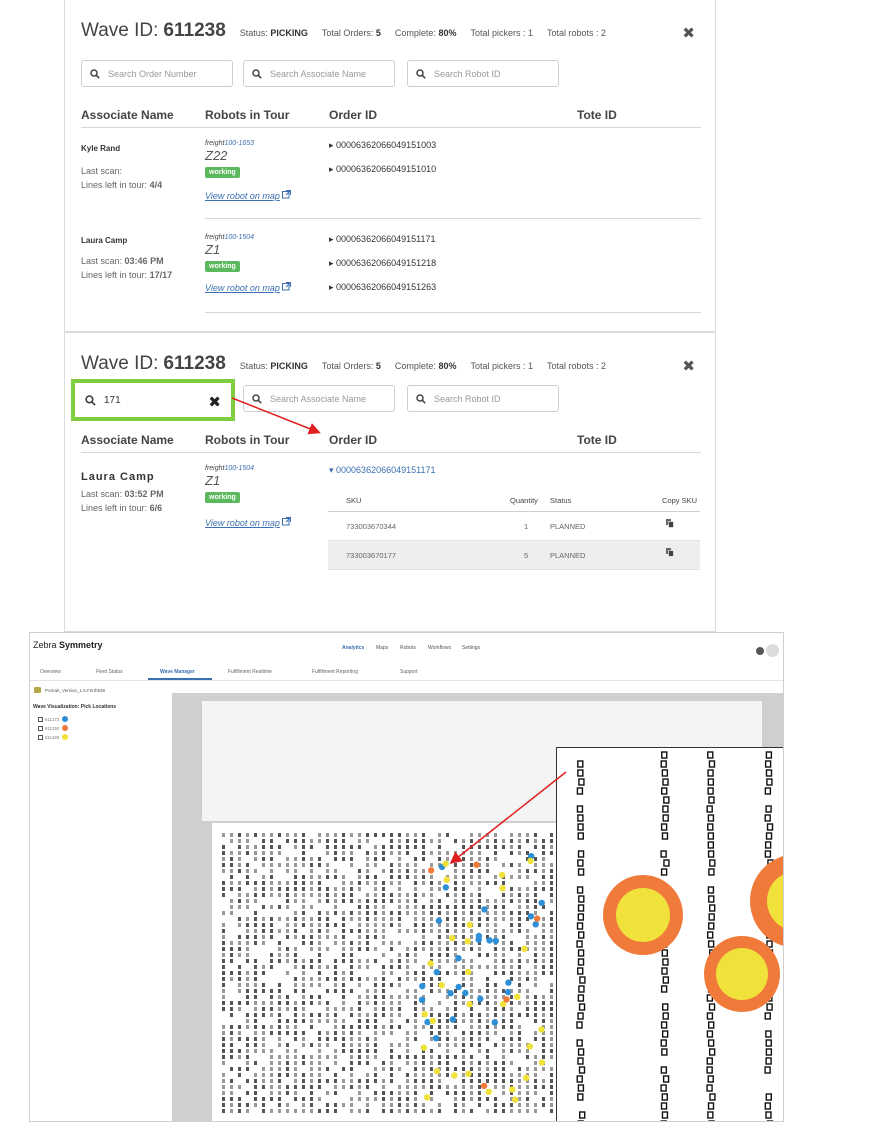 The image size is (877, 1122). Describe the element at coordinates (386, 169) in the screenshot. I see `order-id: 00006362066049151010` at that location.